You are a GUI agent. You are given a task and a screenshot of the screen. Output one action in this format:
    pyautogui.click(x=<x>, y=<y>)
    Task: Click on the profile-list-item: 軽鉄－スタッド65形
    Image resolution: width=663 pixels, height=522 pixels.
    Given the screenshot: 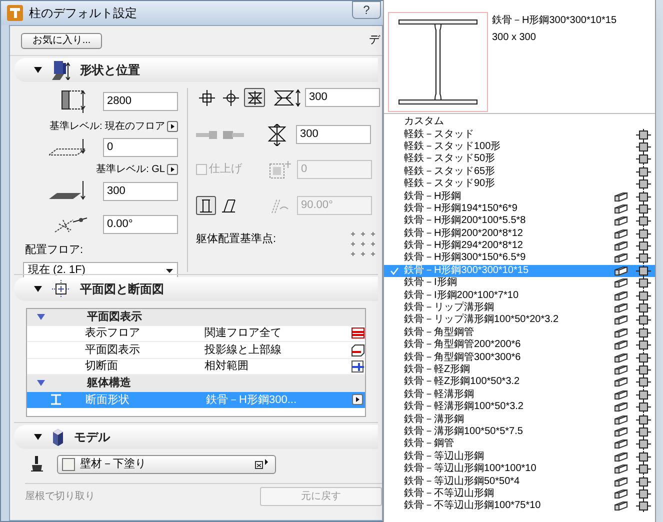 What is the action you would take?
    pyautogui.click(x=519, y=172)
    